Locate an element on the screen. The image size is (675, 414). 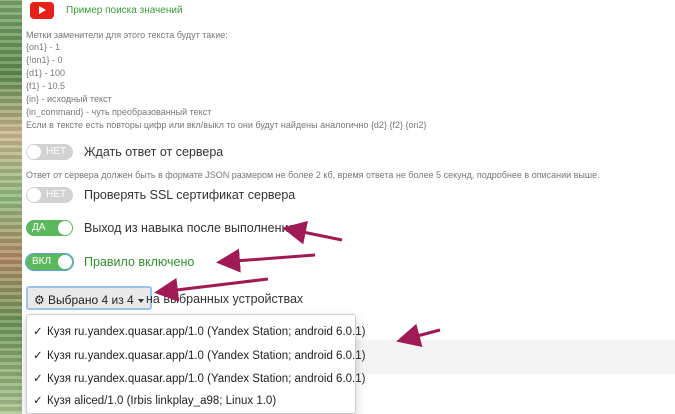
toggle-state: ВКЛ is located at coordinates (42, 261).